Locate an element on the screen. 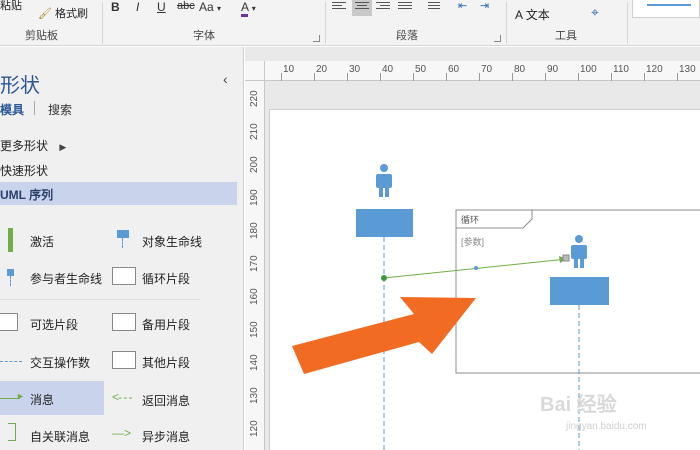  shape-return-message: <- - - 返回消息 is located at coordinates (174, 399).